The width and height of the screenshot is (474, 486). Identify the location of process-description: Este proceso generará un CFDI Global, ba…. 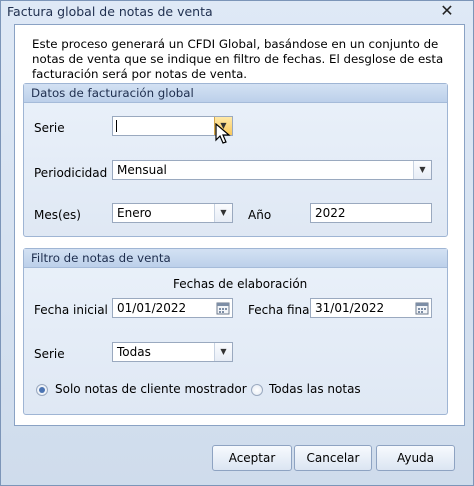
(238, 59).